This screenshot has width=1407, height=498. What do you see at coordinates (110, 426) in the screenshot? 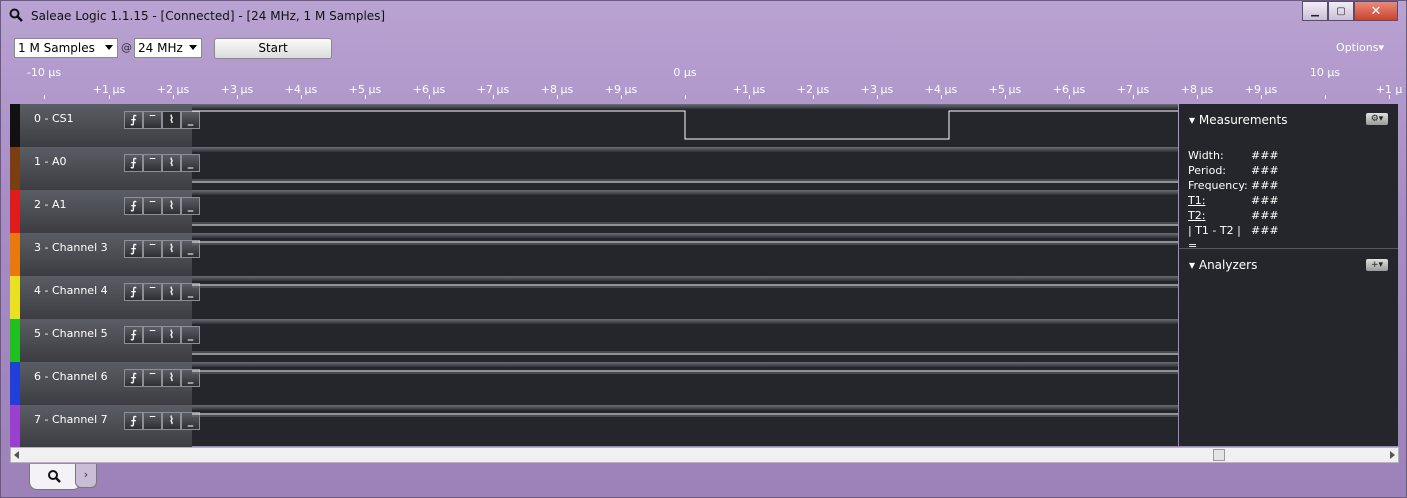
I see `channel-label-panel: 7 - Channel 7 ⨍ ‾ ⌇ _` at bounding box center [110, 426].